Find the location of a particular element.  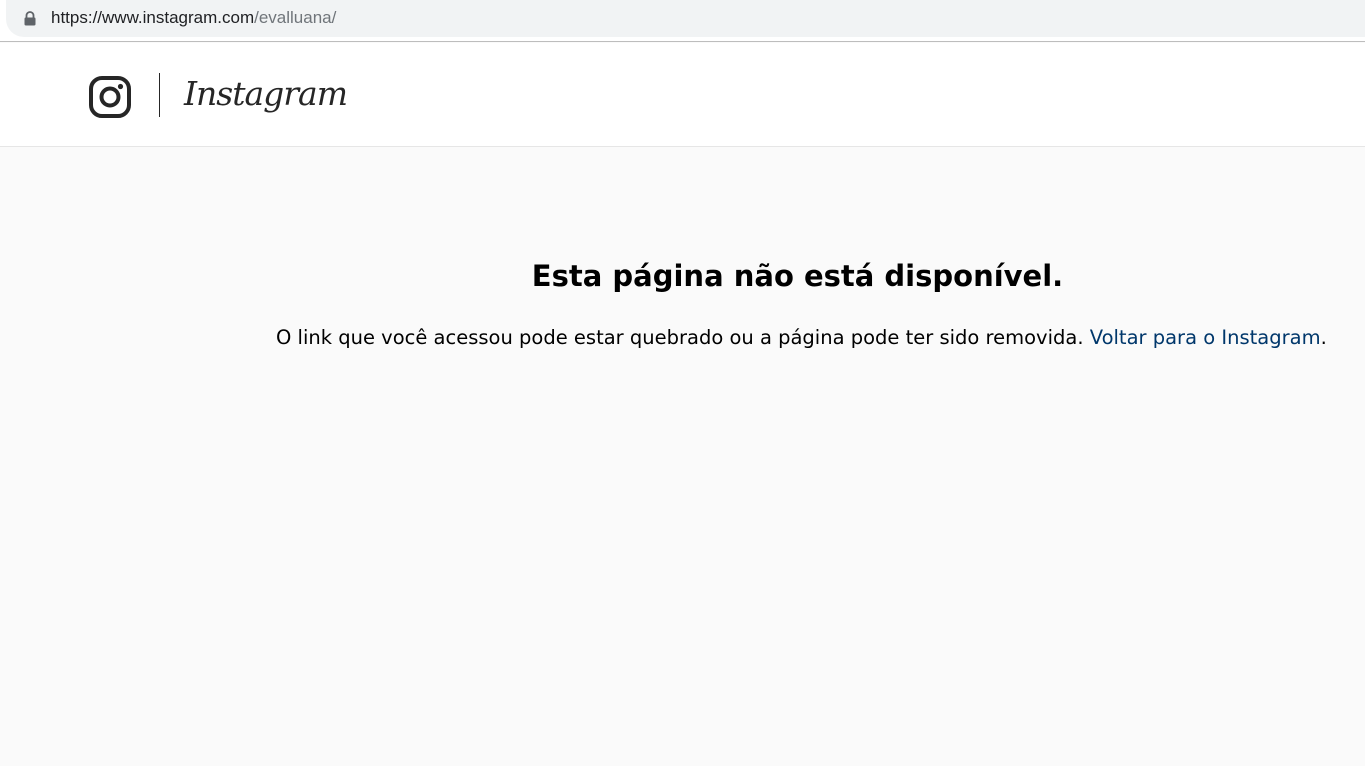

logo-divider is located at coordinates (159, 95).